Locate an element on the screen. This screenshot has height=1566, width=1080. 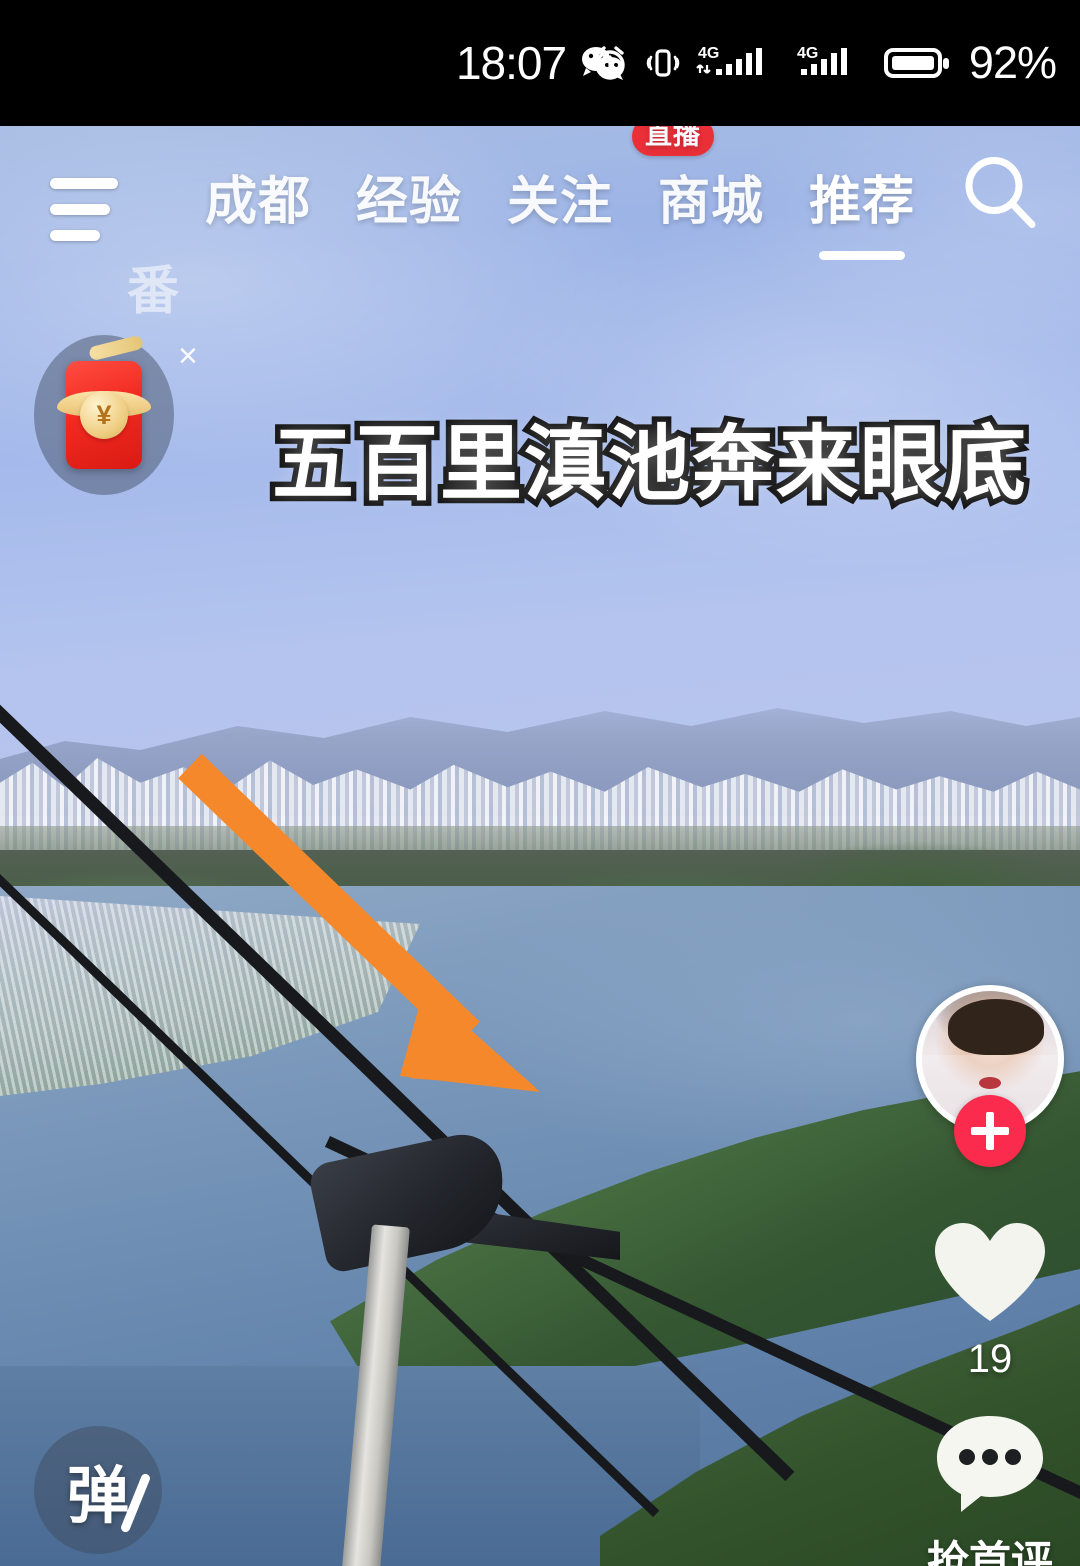
avatar-lips is located at coordinates (990, 1083).